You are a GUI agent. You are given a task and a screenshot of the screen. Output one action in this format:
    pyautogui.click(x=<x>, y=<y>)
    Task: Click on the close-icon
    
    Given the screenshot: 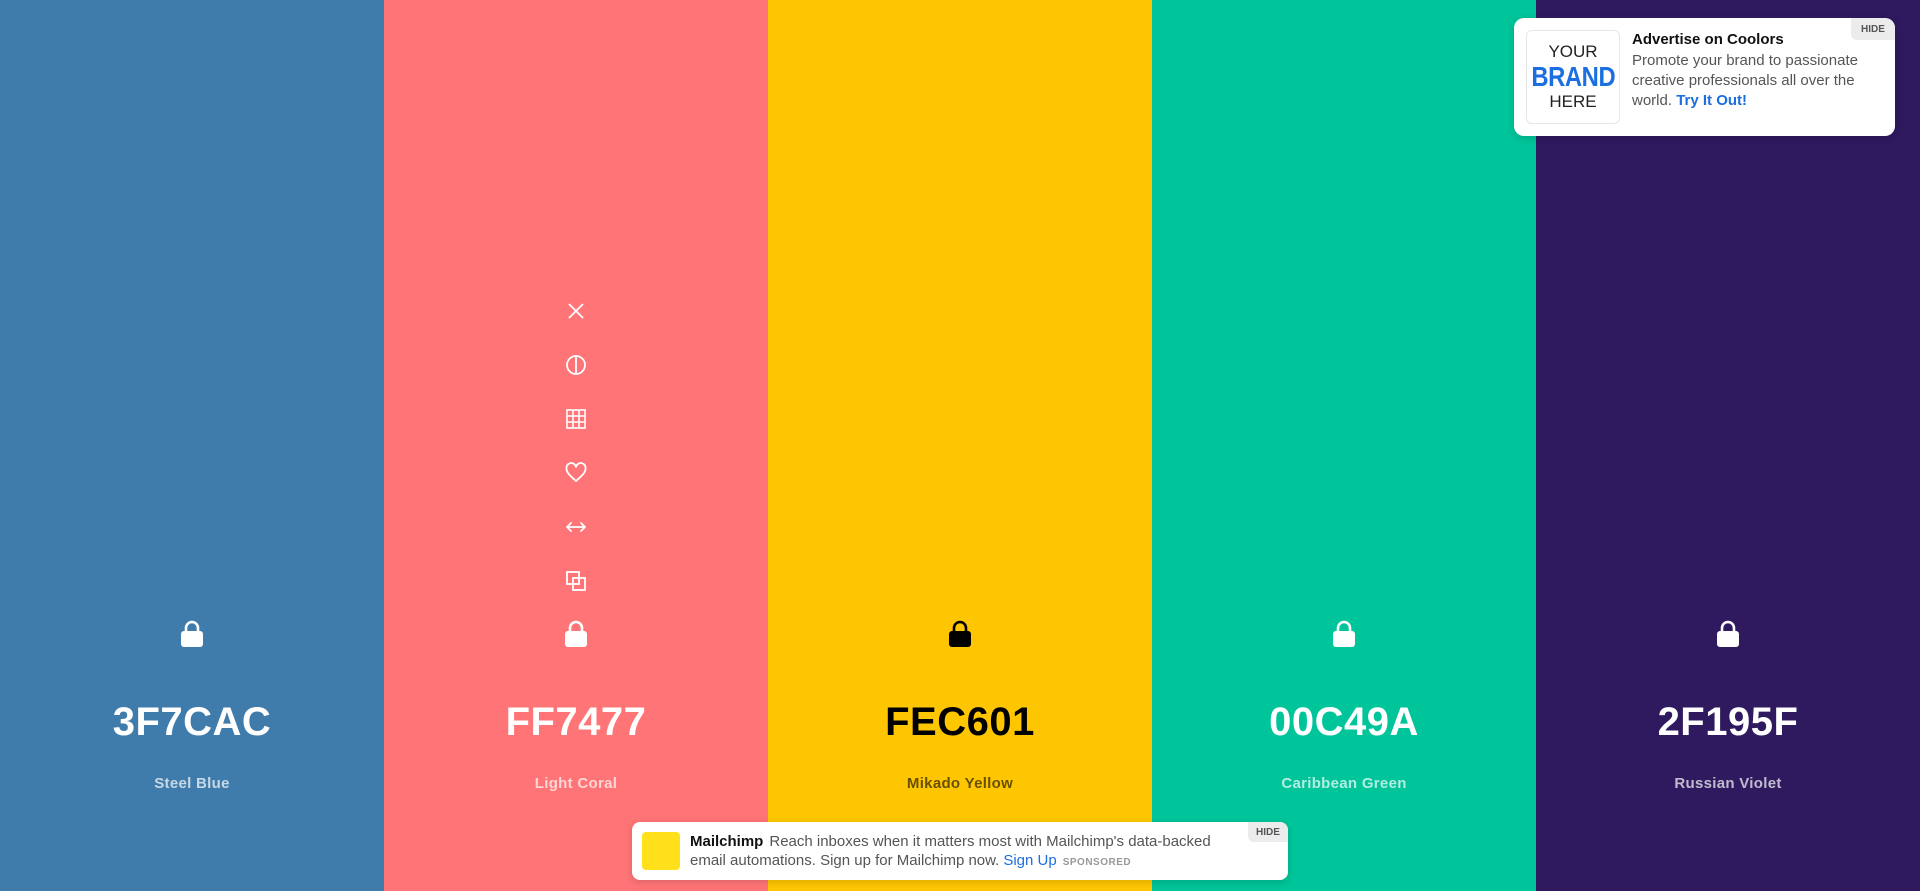 What is the action you would take?
    pyautogui.click(x=576, y=311)
    